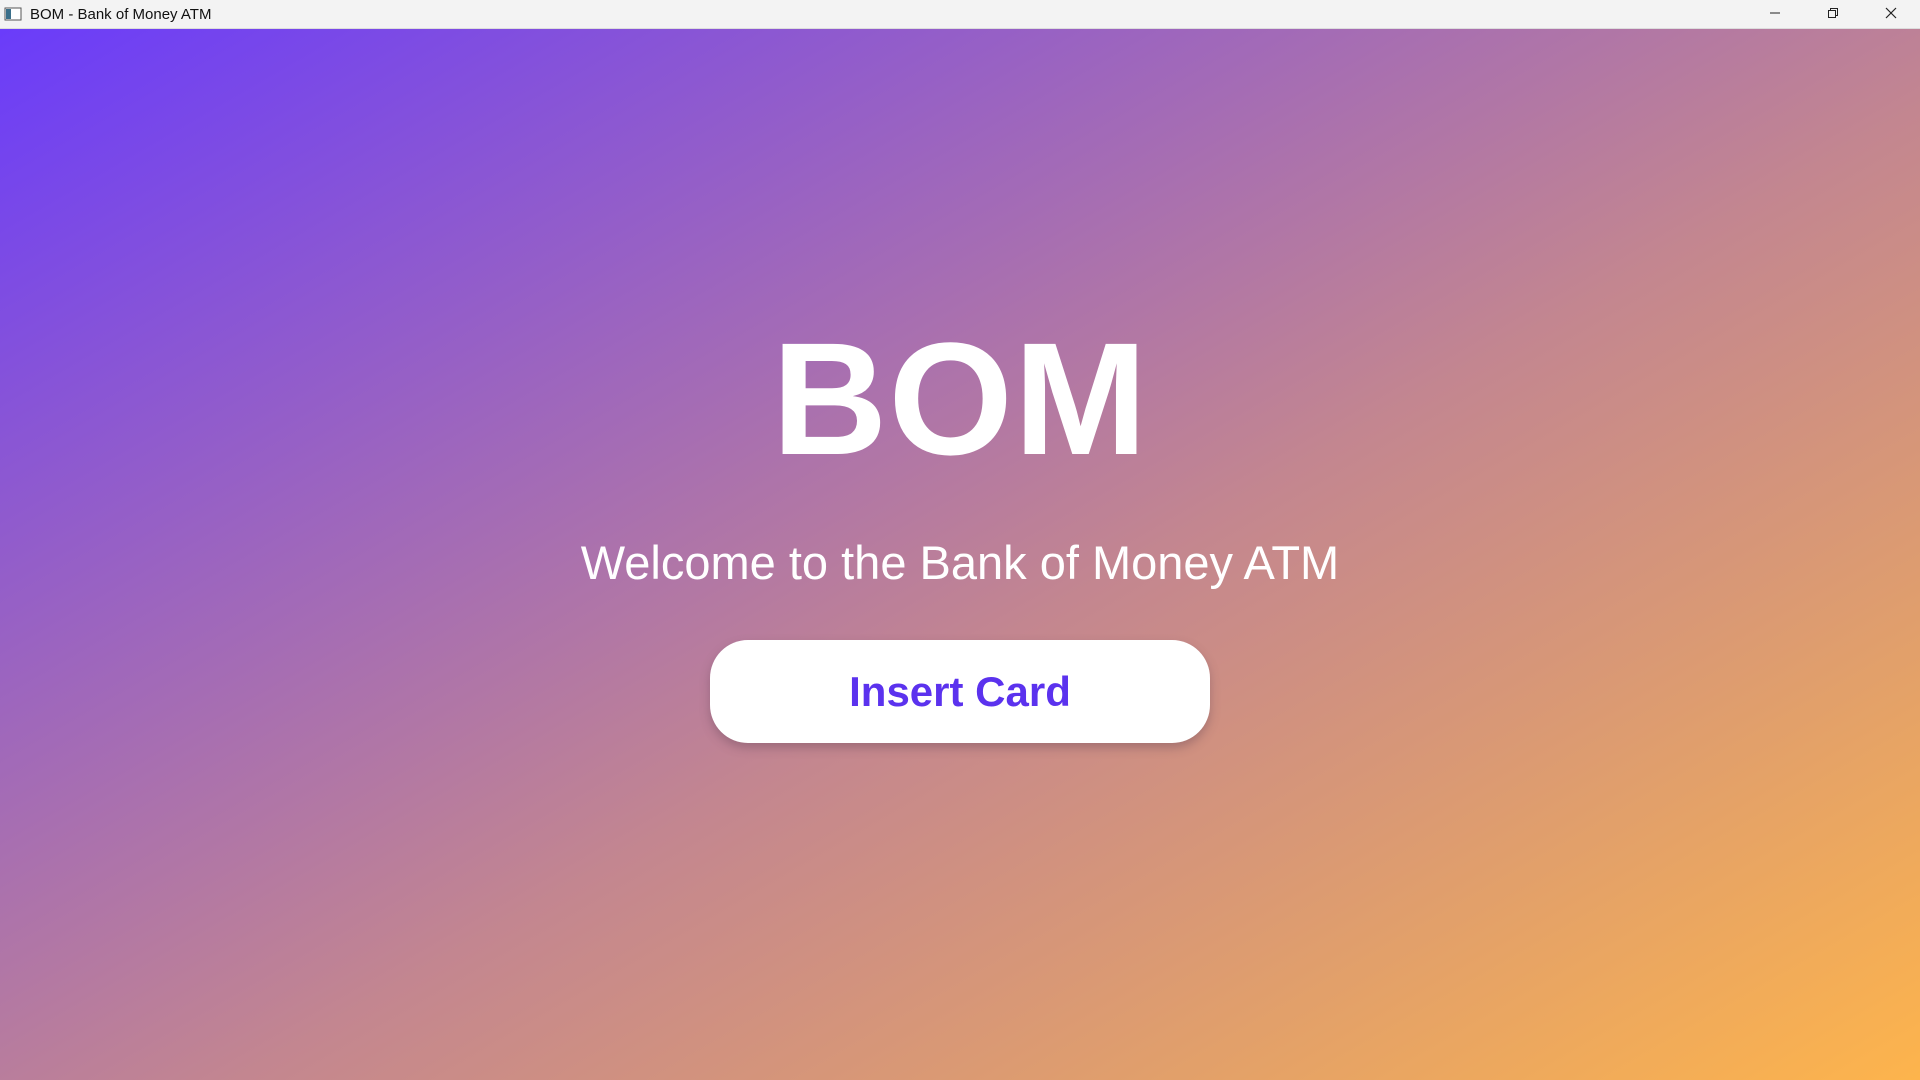 Image resolution: width=1920 pixels, height=1080 pixels. I want to click on close-button, so click(1891, 14).